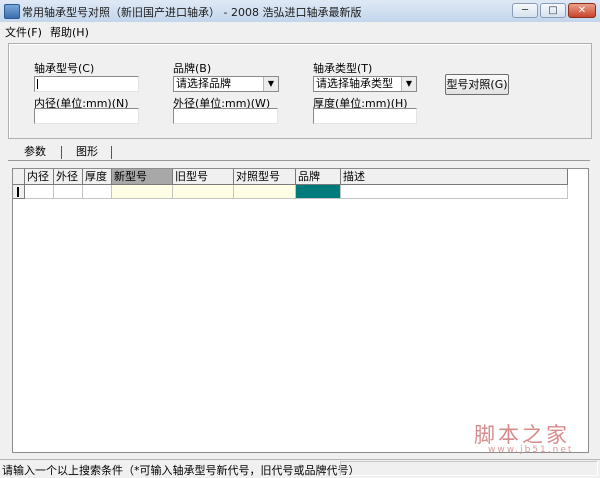 The width and height of the screenshot is (600, 478). I want to click on maximize-button: □, so click(553, 10).